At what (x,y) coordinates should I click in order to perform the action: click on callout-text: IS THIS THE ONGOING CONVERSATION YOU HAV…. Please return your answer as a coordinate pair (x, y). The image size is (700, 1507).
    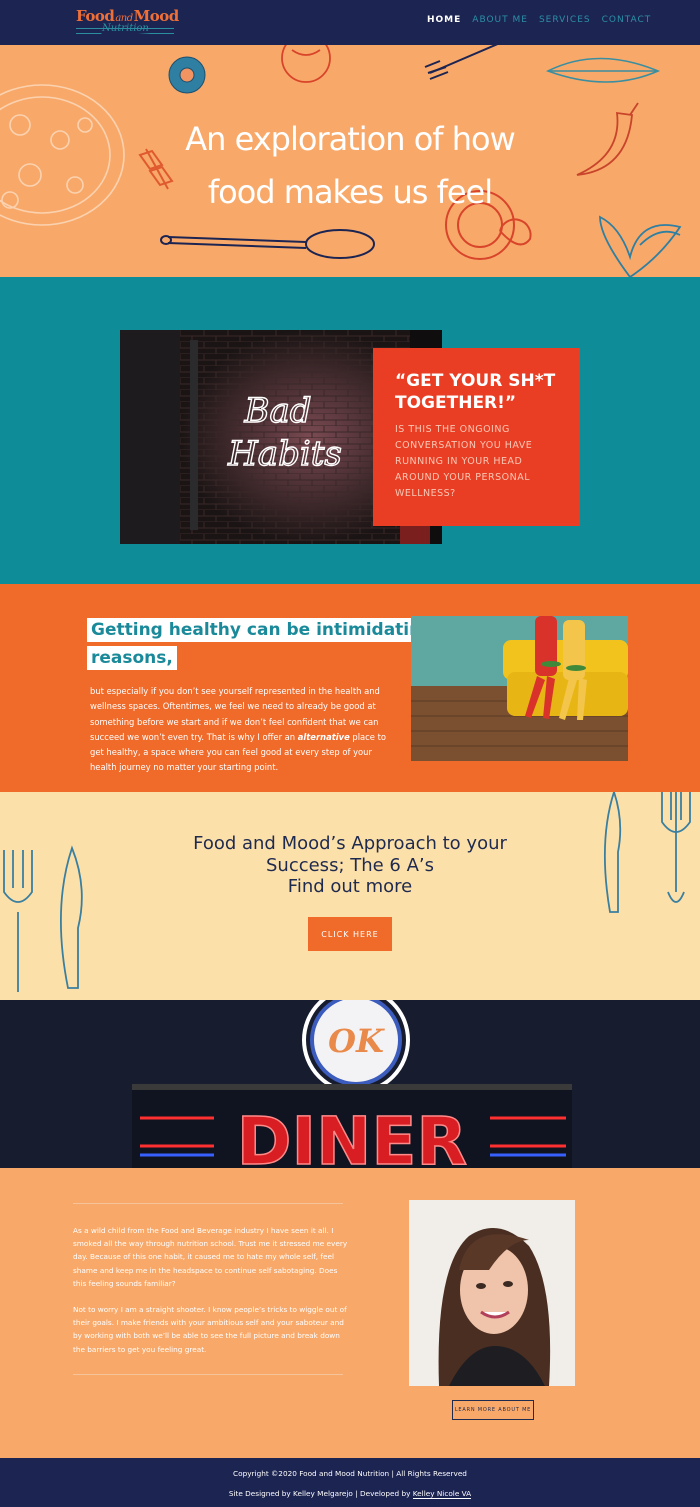
    Looking at the image, I should click on (464, 461).